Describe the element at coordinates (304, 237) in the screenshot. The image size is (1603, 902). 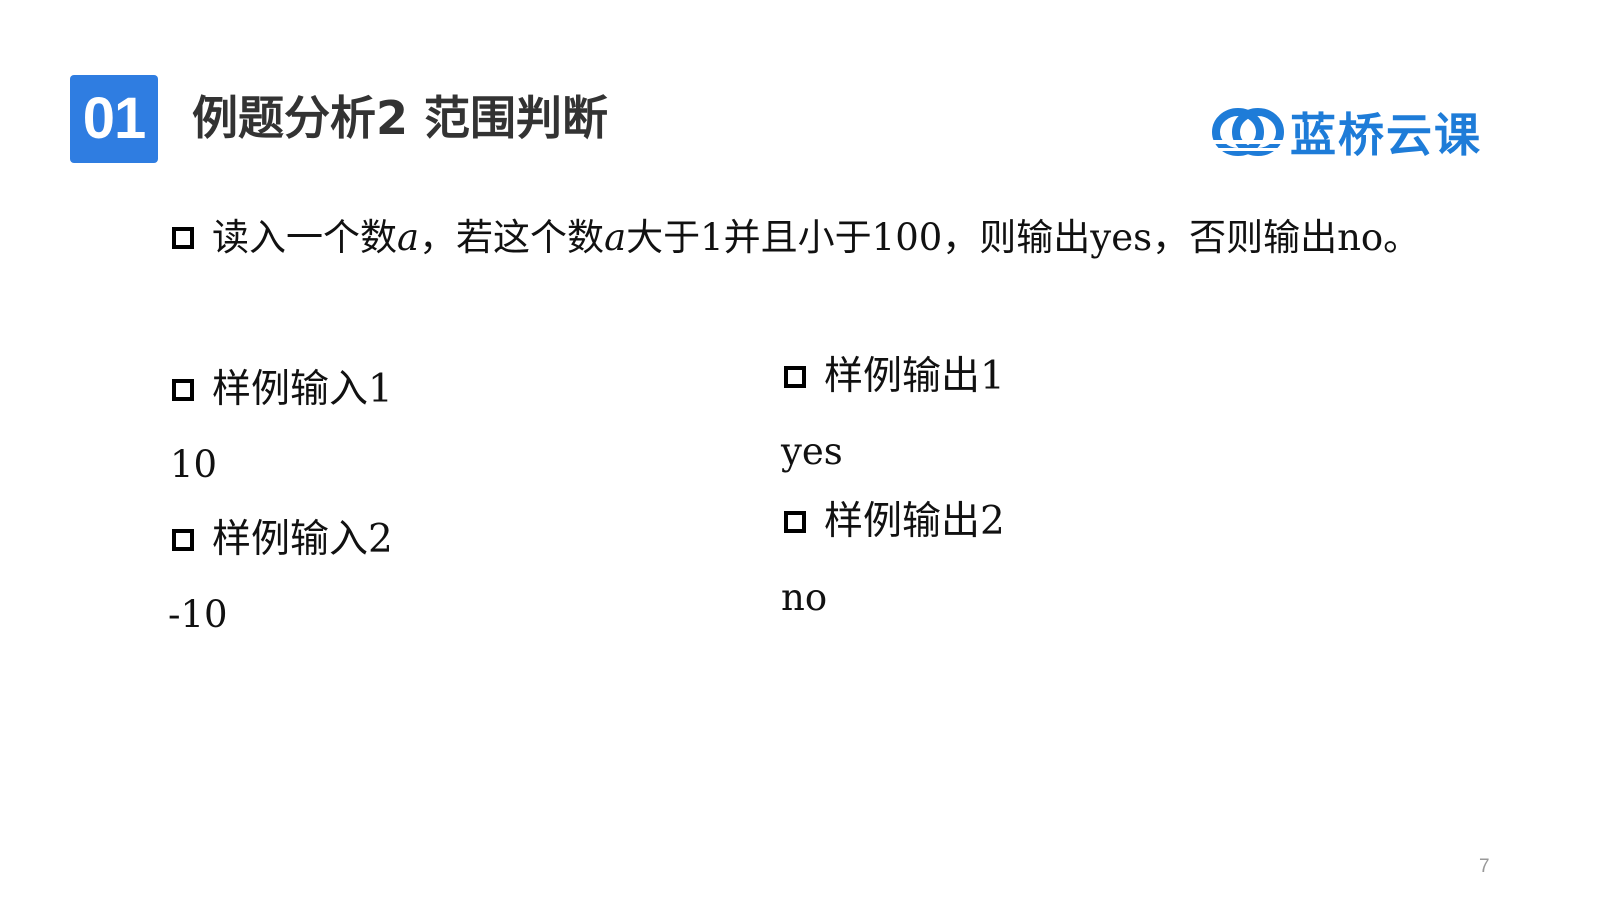
I see `problem-text-part: 读入一个数` at that location.